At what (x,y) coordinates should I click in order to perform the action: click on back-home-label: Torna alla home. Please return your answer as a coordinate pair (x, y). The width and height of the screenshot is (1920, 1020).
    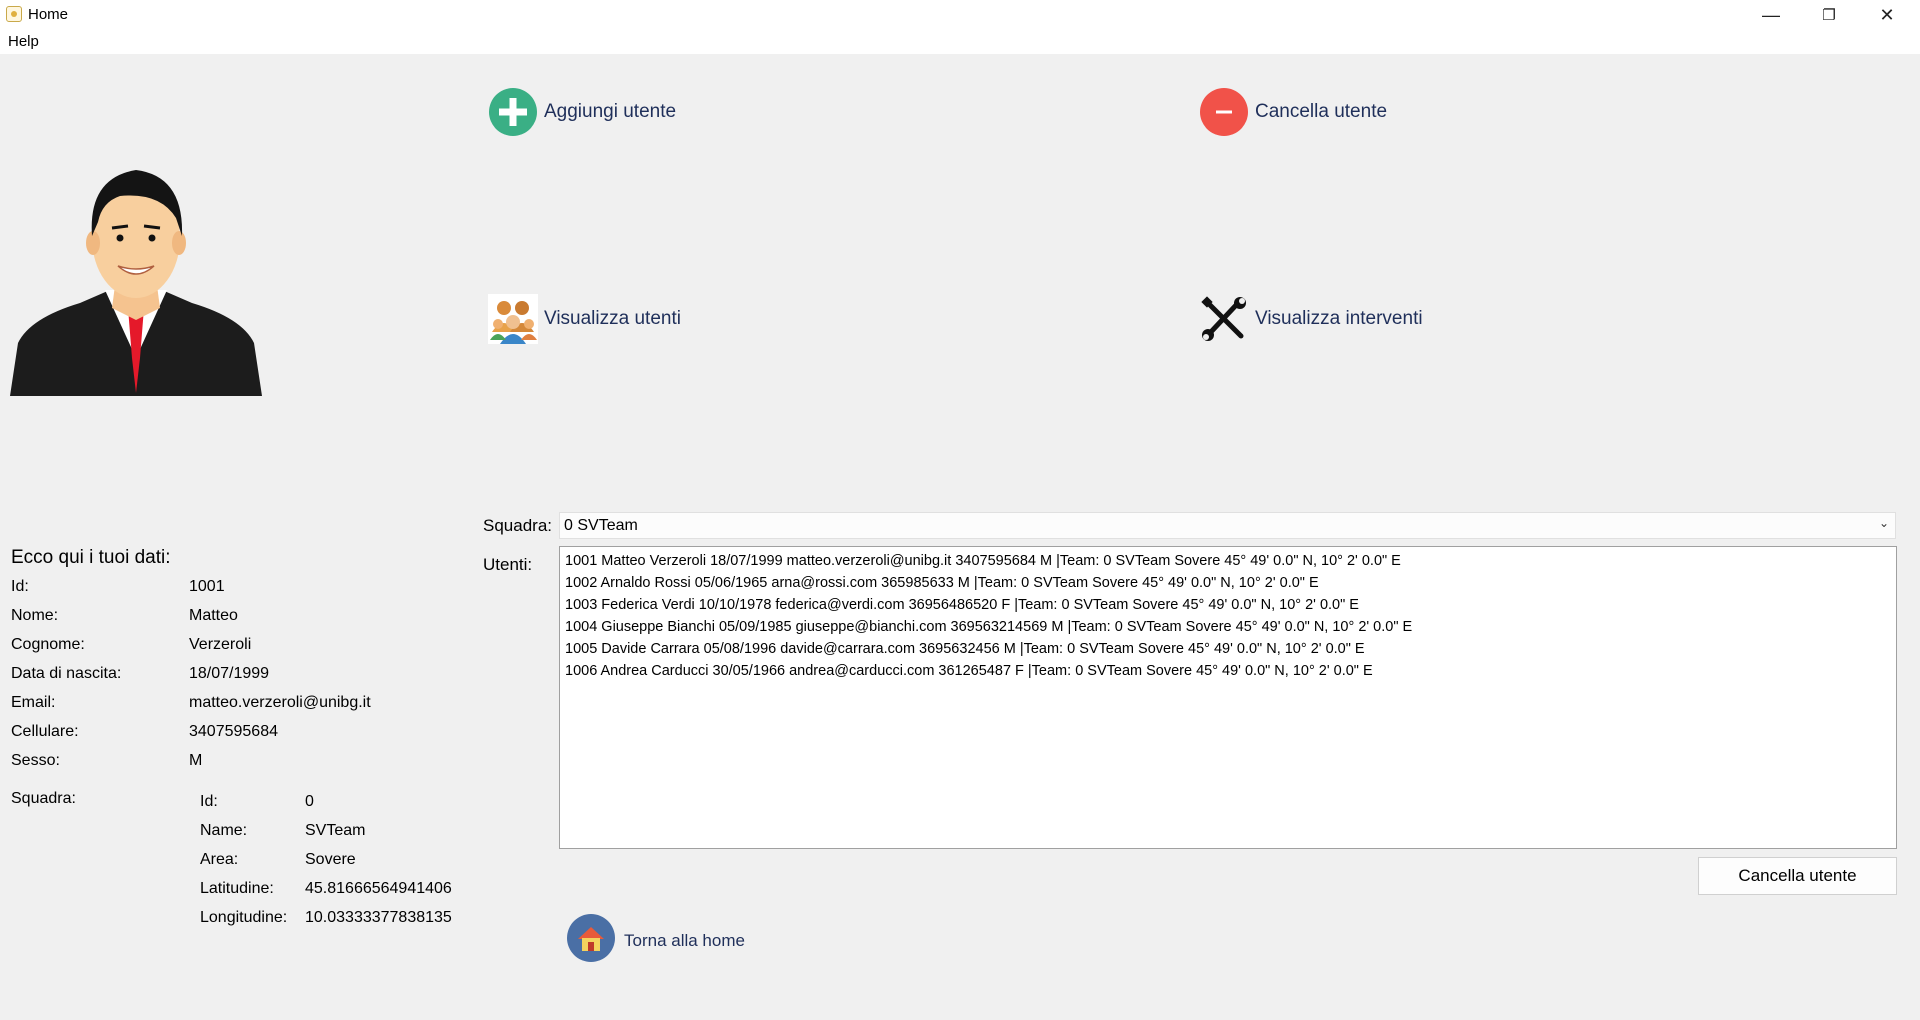
    Looking at the image, I should click on (684, 940).